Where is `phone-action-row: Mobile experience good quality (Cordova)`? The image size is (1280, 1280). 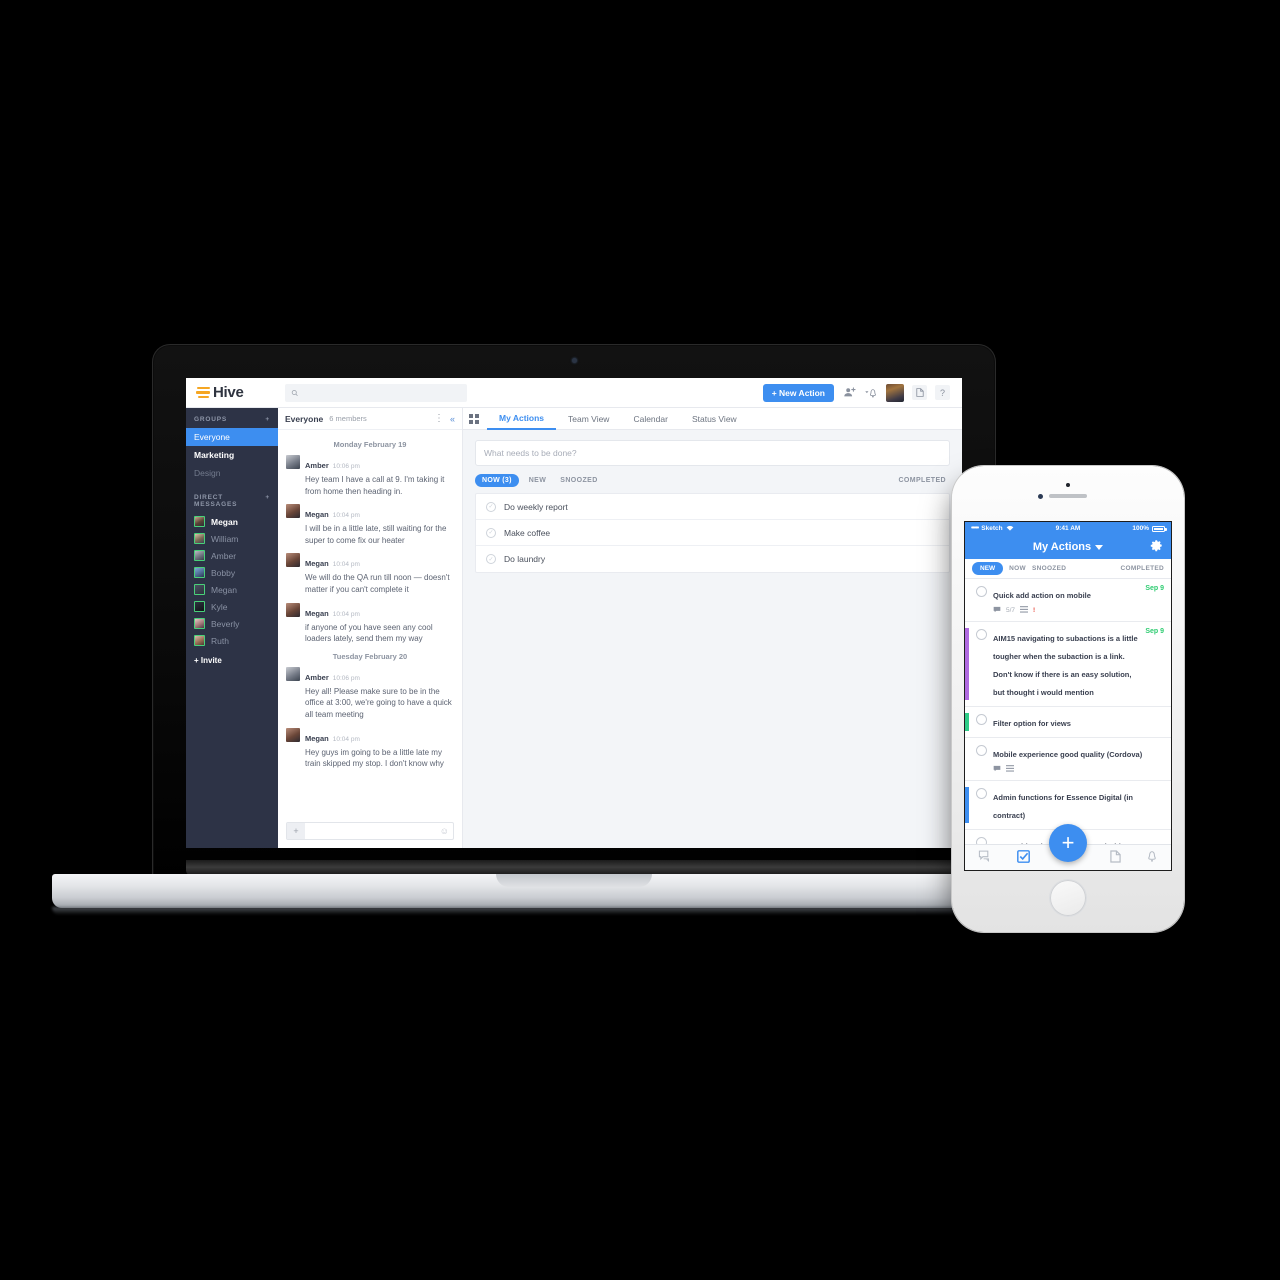
phone-action-row: Mobile experience good quality (Cordova) is located at coordinates (1068, 759).